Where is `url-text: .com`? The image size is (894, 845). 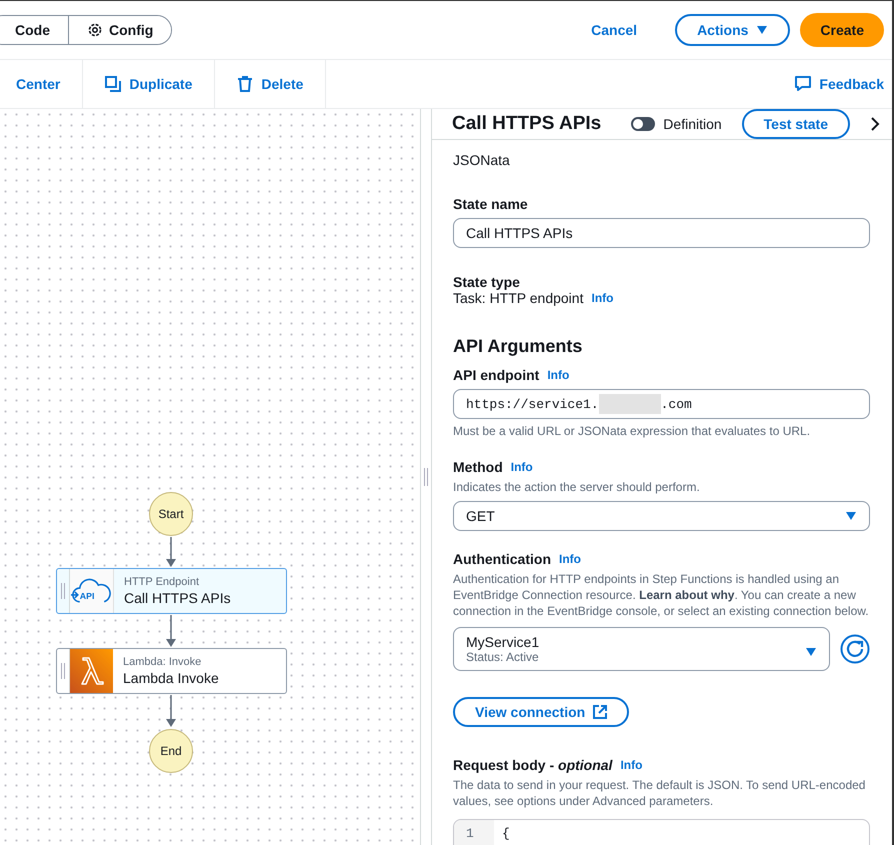 url-text: .com is located at coordinates (676, 404).